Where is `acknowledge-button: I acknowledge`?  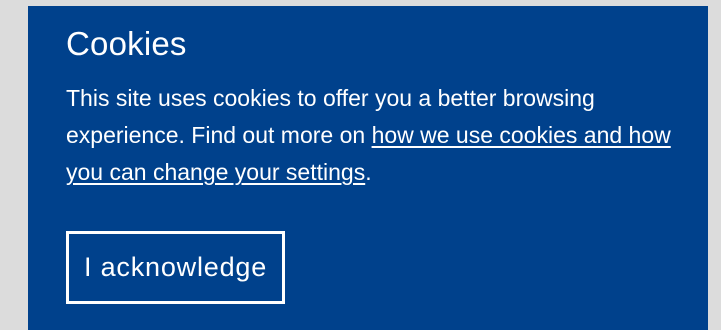
acknowledge-button: I acknowledge is located at coordinates (176, 267).